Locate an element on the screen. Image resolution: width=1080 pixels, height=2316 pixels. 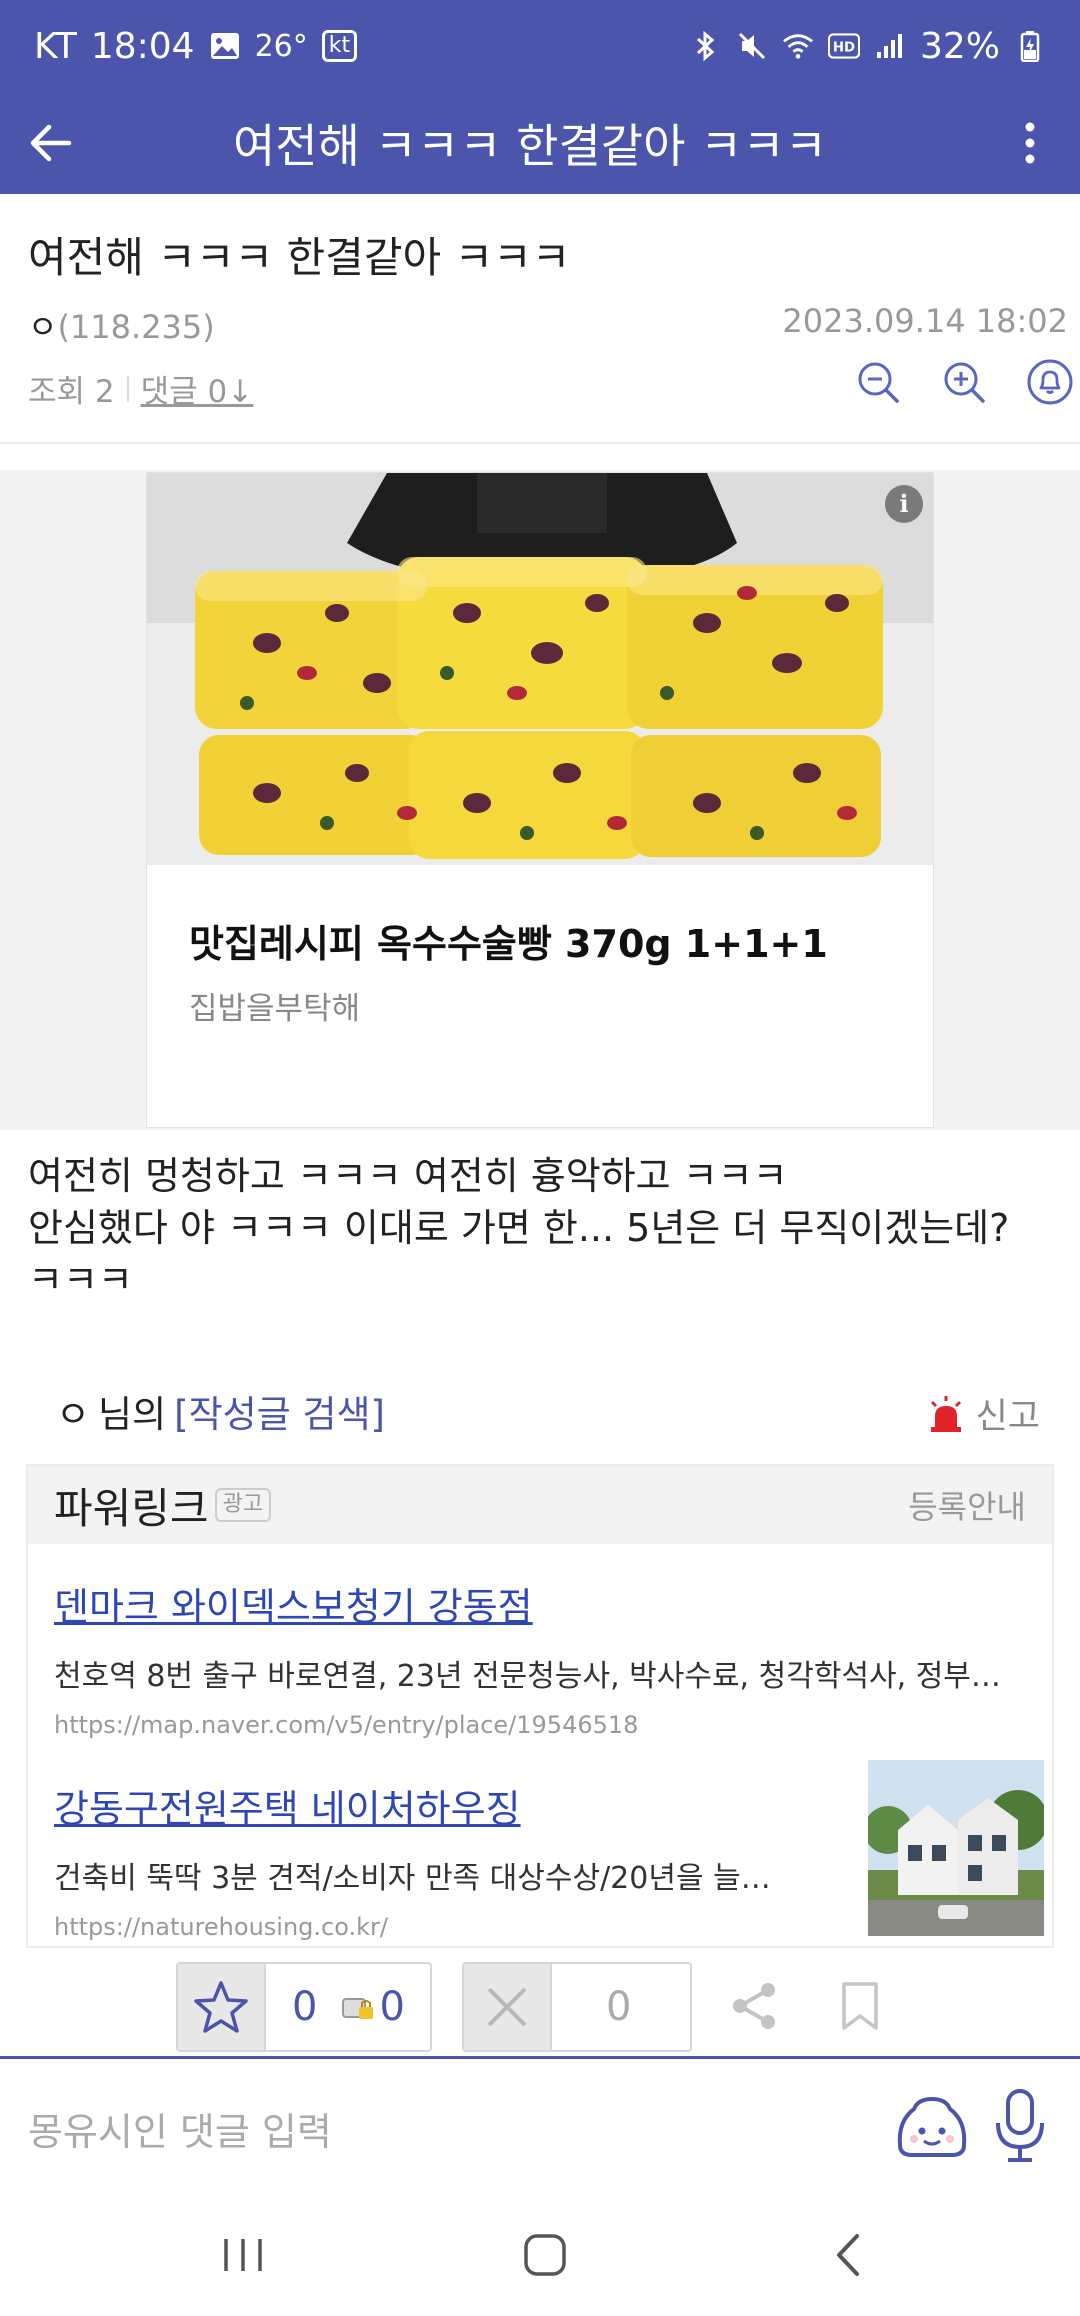
voice-input-button is located at coordinates (1020, 2125).